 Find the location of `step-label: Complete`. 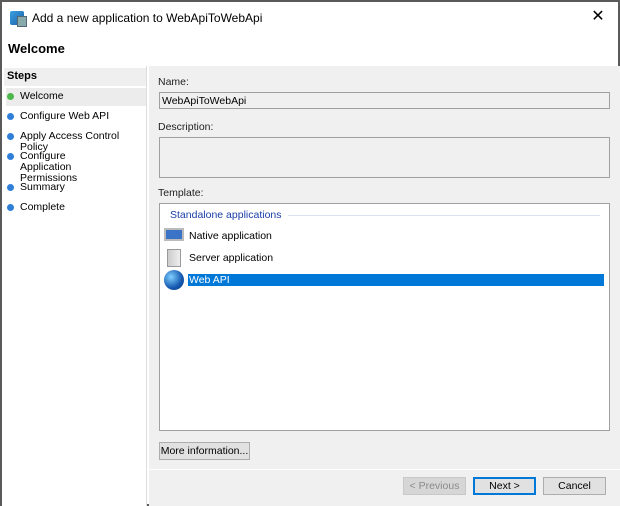

step-label: Complete is located at coordinates (42, 207).